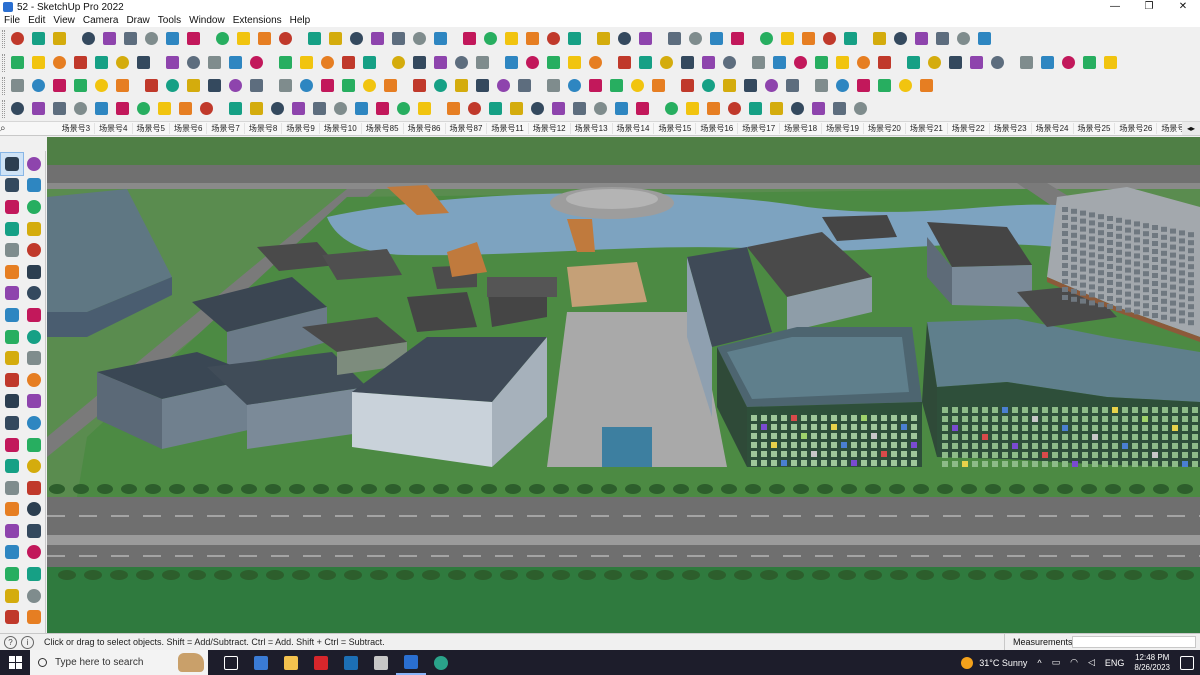  What do you see at coordinates (441, 662) in the screenshot?
I see `taskbar-app-edge` at bounding box center [441, 662].